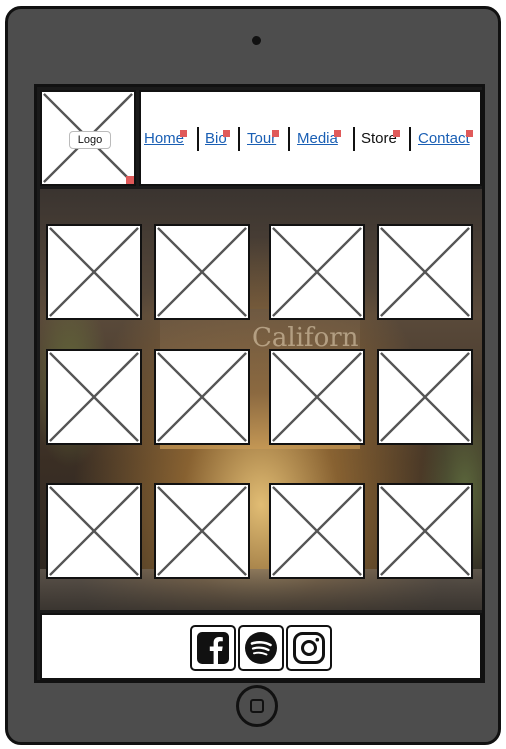  I want to click on instagram-icon, so click(309, 648).